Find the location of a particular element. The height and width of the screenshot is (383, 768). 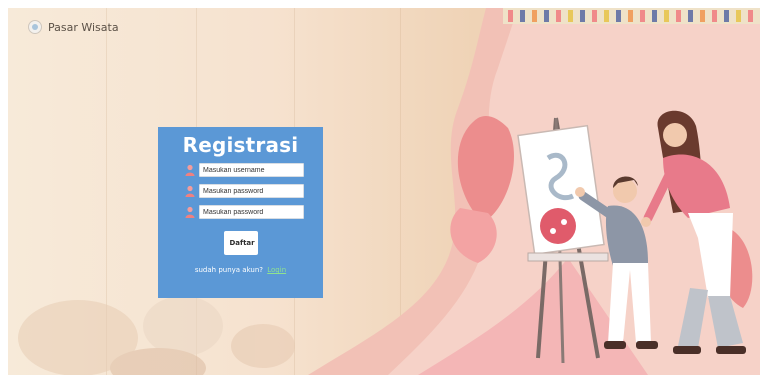

register-button: Daftar is located at coordinates (240, 243).